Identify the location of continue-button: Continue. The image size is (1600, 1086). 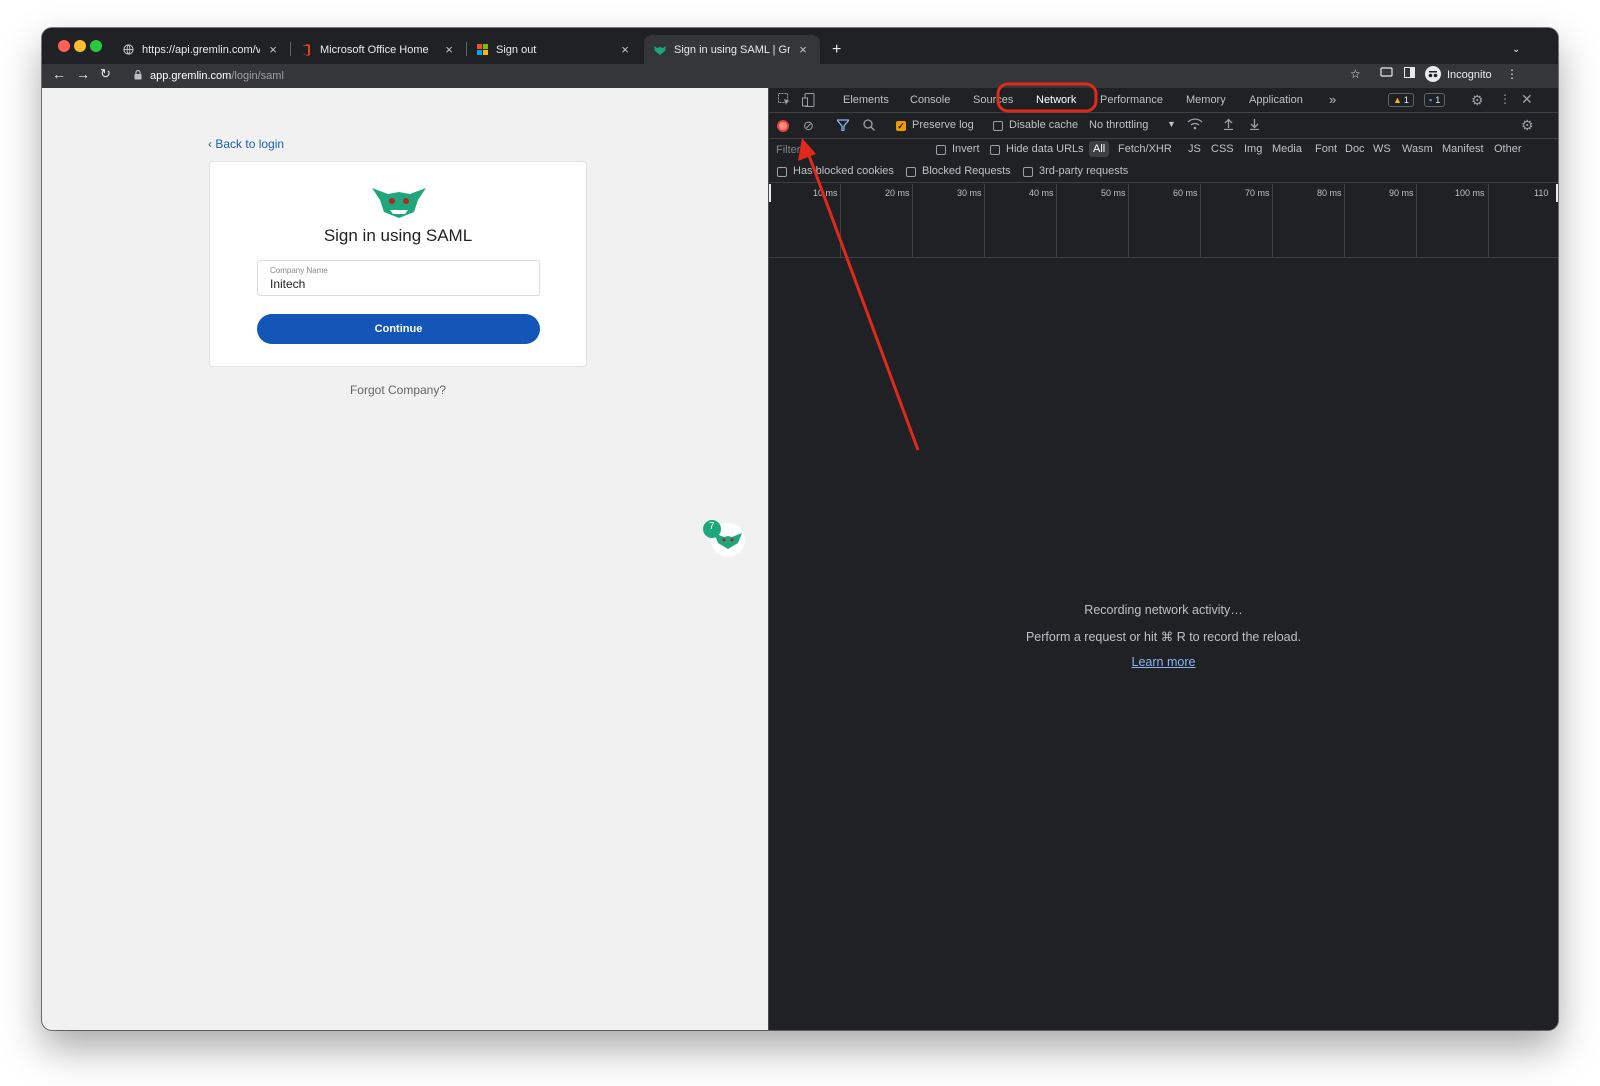
(398, 329).